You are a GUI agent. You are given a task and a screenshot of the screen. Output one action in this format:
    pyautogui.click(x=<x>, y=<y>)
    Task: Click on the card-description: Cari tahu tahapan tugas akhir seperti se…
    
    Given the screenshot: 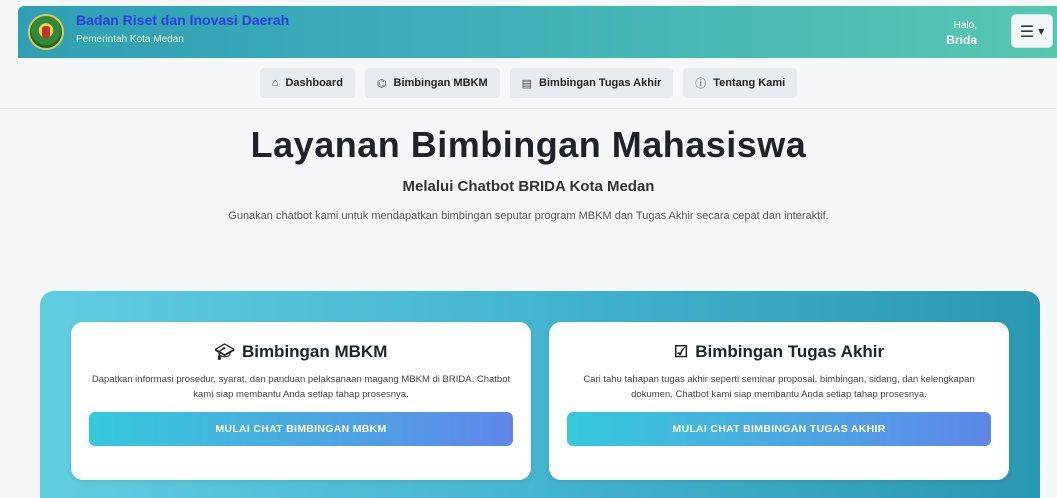 What is the action you would take?
    pyautogui.click(x=779, y=387)
    